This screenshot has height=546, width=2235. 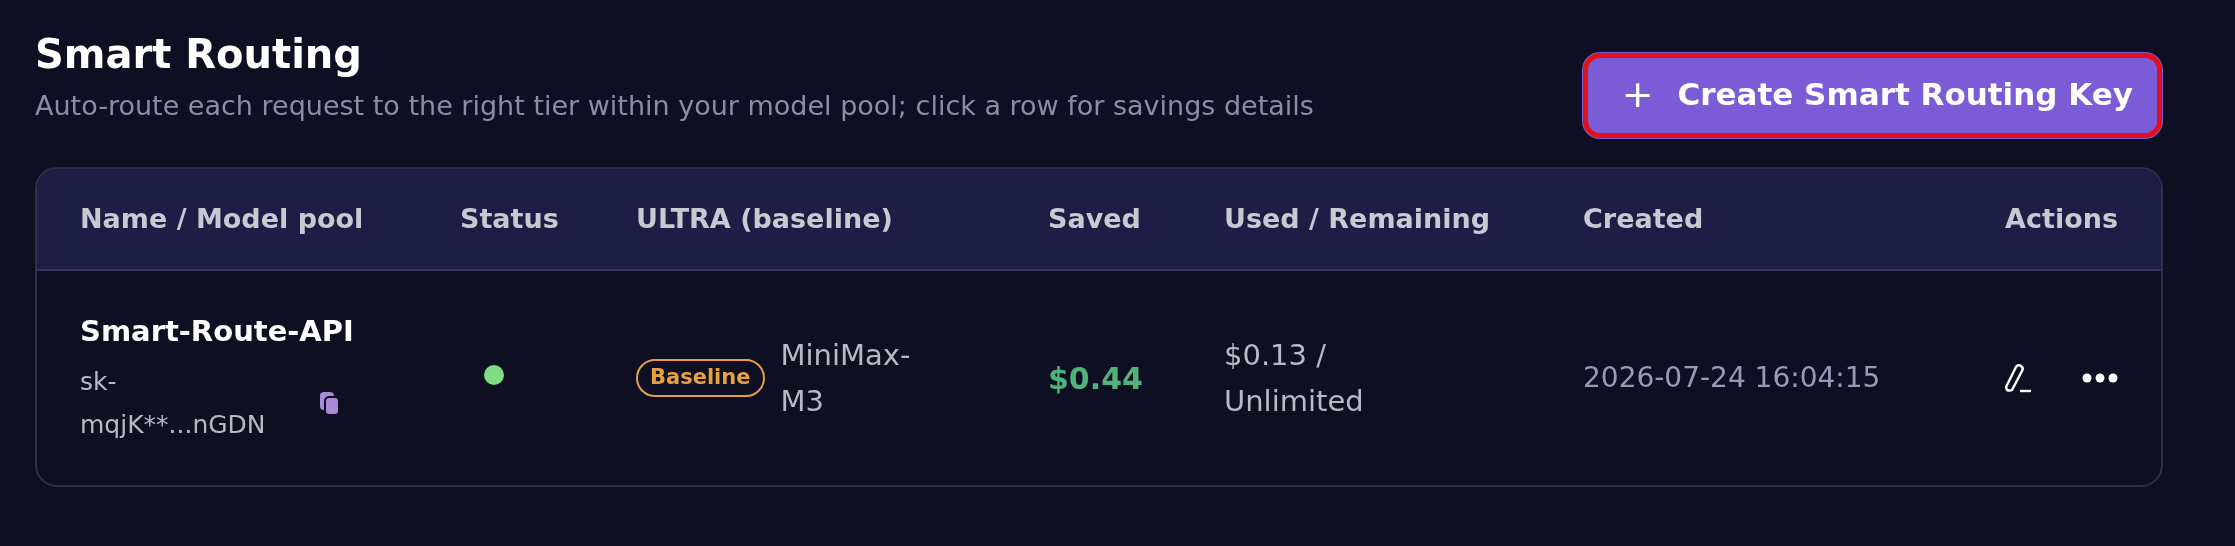 What do you see at coordinates (674, 106) in the screenshot?
I see `page-subtitle: Auto-route each request to the right tier within your model pool; click a row for savings details` at bounding box center [674, 106].